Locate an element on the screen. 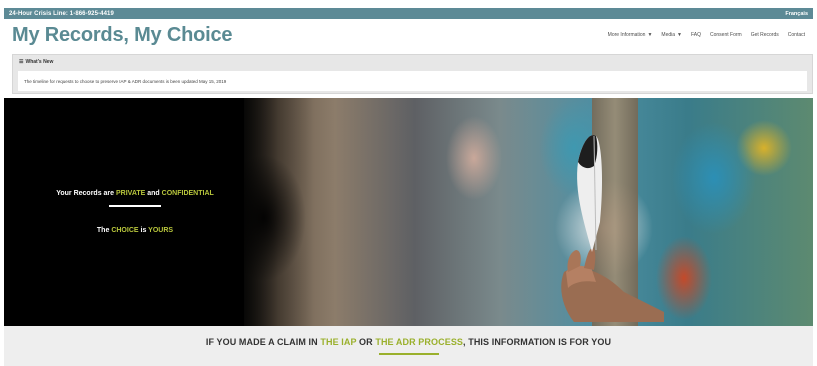 This screenshot has height=366, width=817. hero-divider is located at coordinates (135, 206).